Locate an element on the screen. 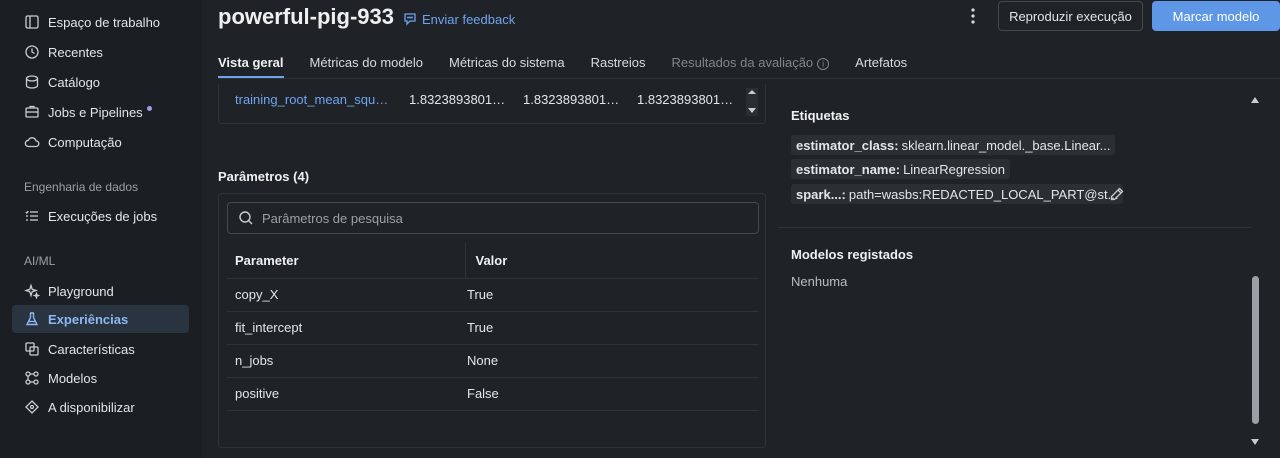 This screenshot has height=458, width=1280. sidebar-item-compute: Computação is located at coordinates (100, 142).